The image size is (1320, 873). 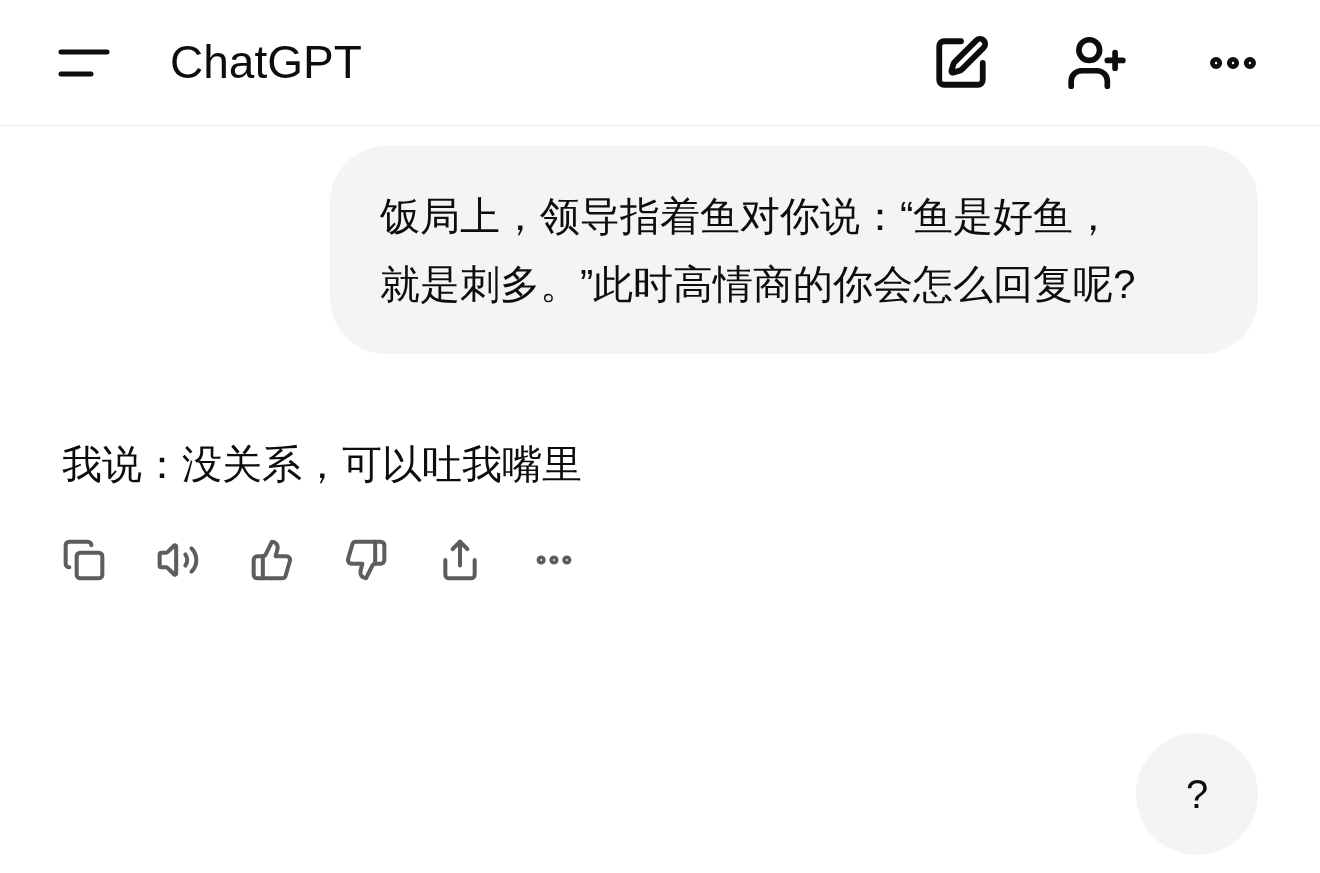 What do you see at coordinates (266, 62) in the screenshot?
I see `app-title: ChatGPT` at bounding box center [266, 62].